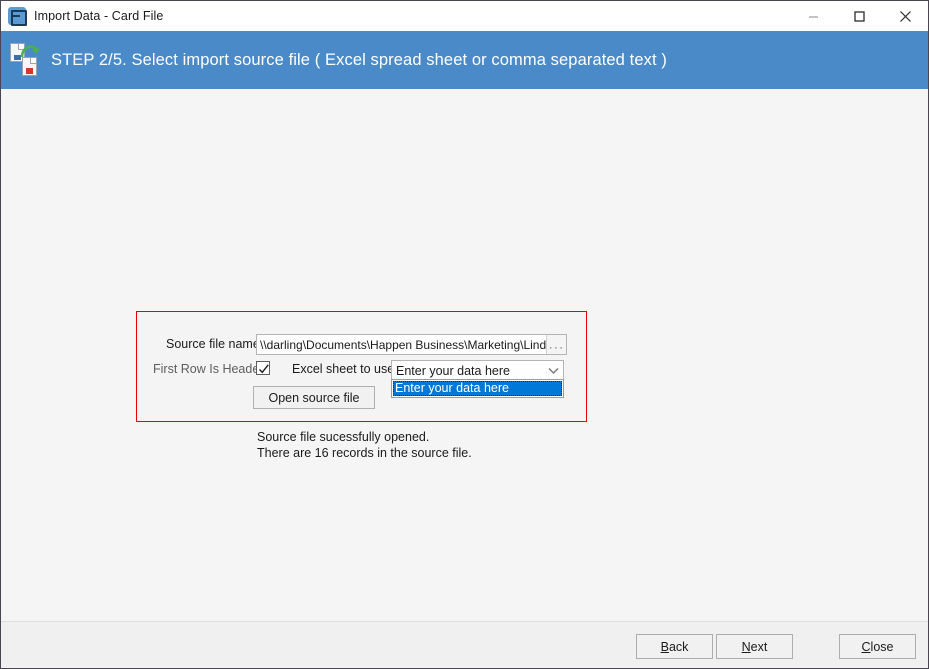 Image resolution: width=929 pixels, height=669 pixels. What do you see at coordinates (208, 369) in the screenshot?
I see `first-row-is-header-label: First Row Is Header` at bounding box center [208, 369].